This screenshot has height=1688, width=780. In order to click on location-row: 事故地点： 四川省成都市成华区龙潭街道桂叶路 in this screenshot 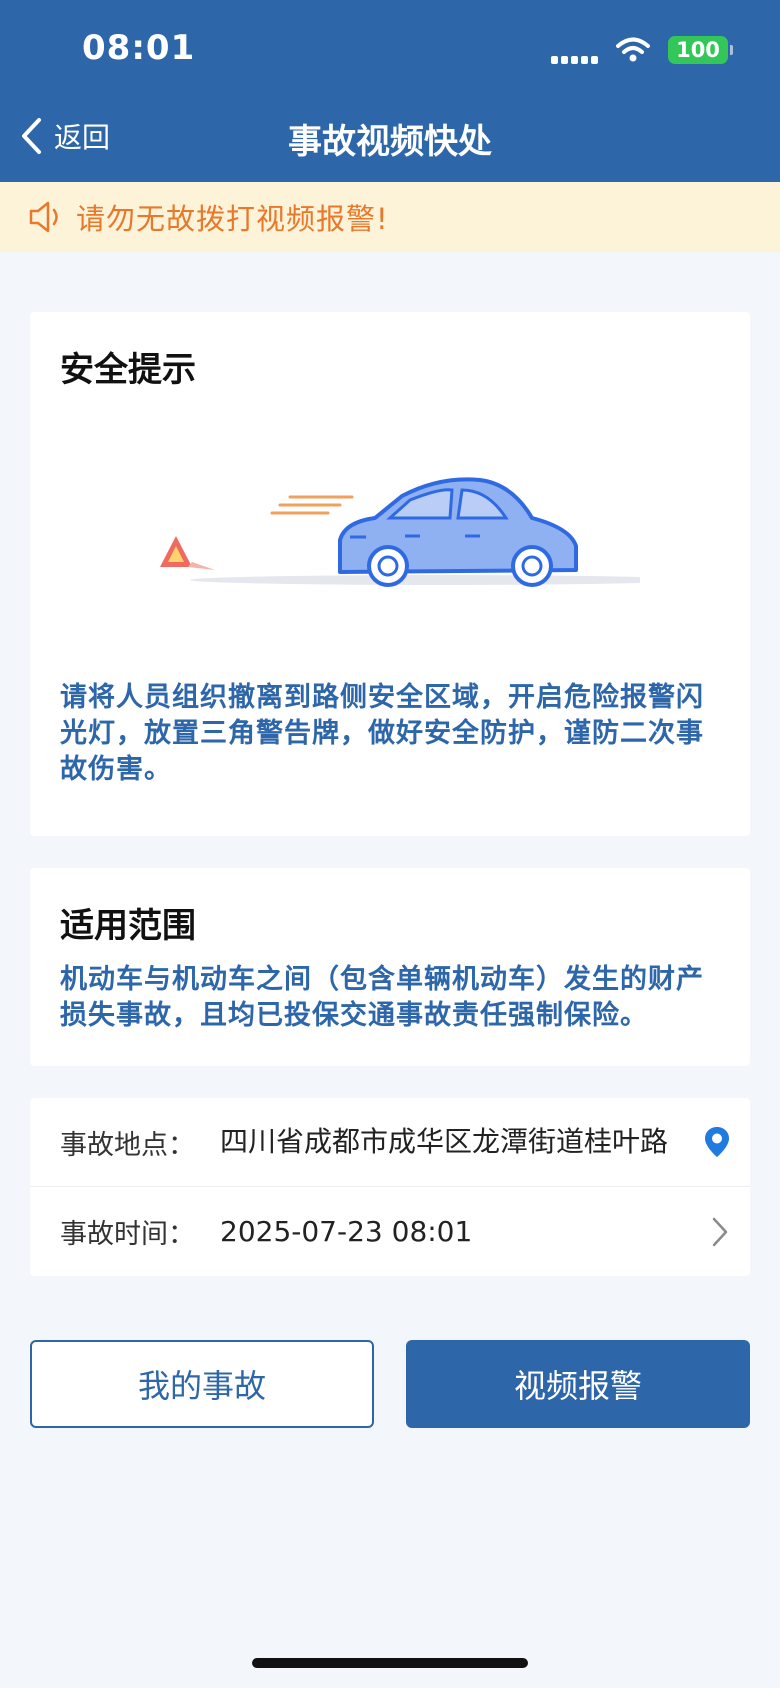, I will do `click(390, 1142)`.